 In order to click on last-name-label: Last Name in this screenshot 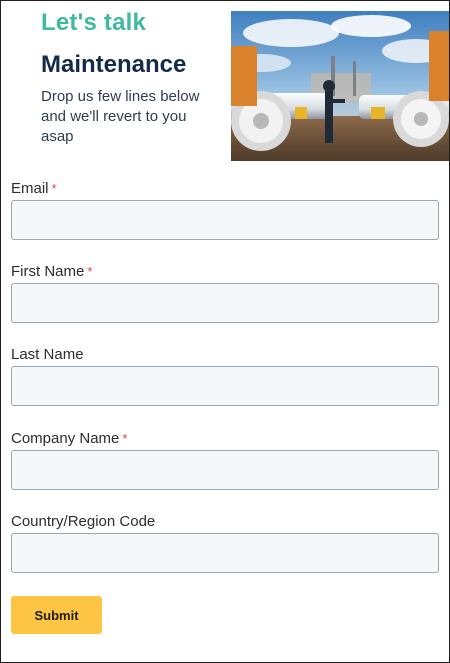, I will do `click(47, 354)`.